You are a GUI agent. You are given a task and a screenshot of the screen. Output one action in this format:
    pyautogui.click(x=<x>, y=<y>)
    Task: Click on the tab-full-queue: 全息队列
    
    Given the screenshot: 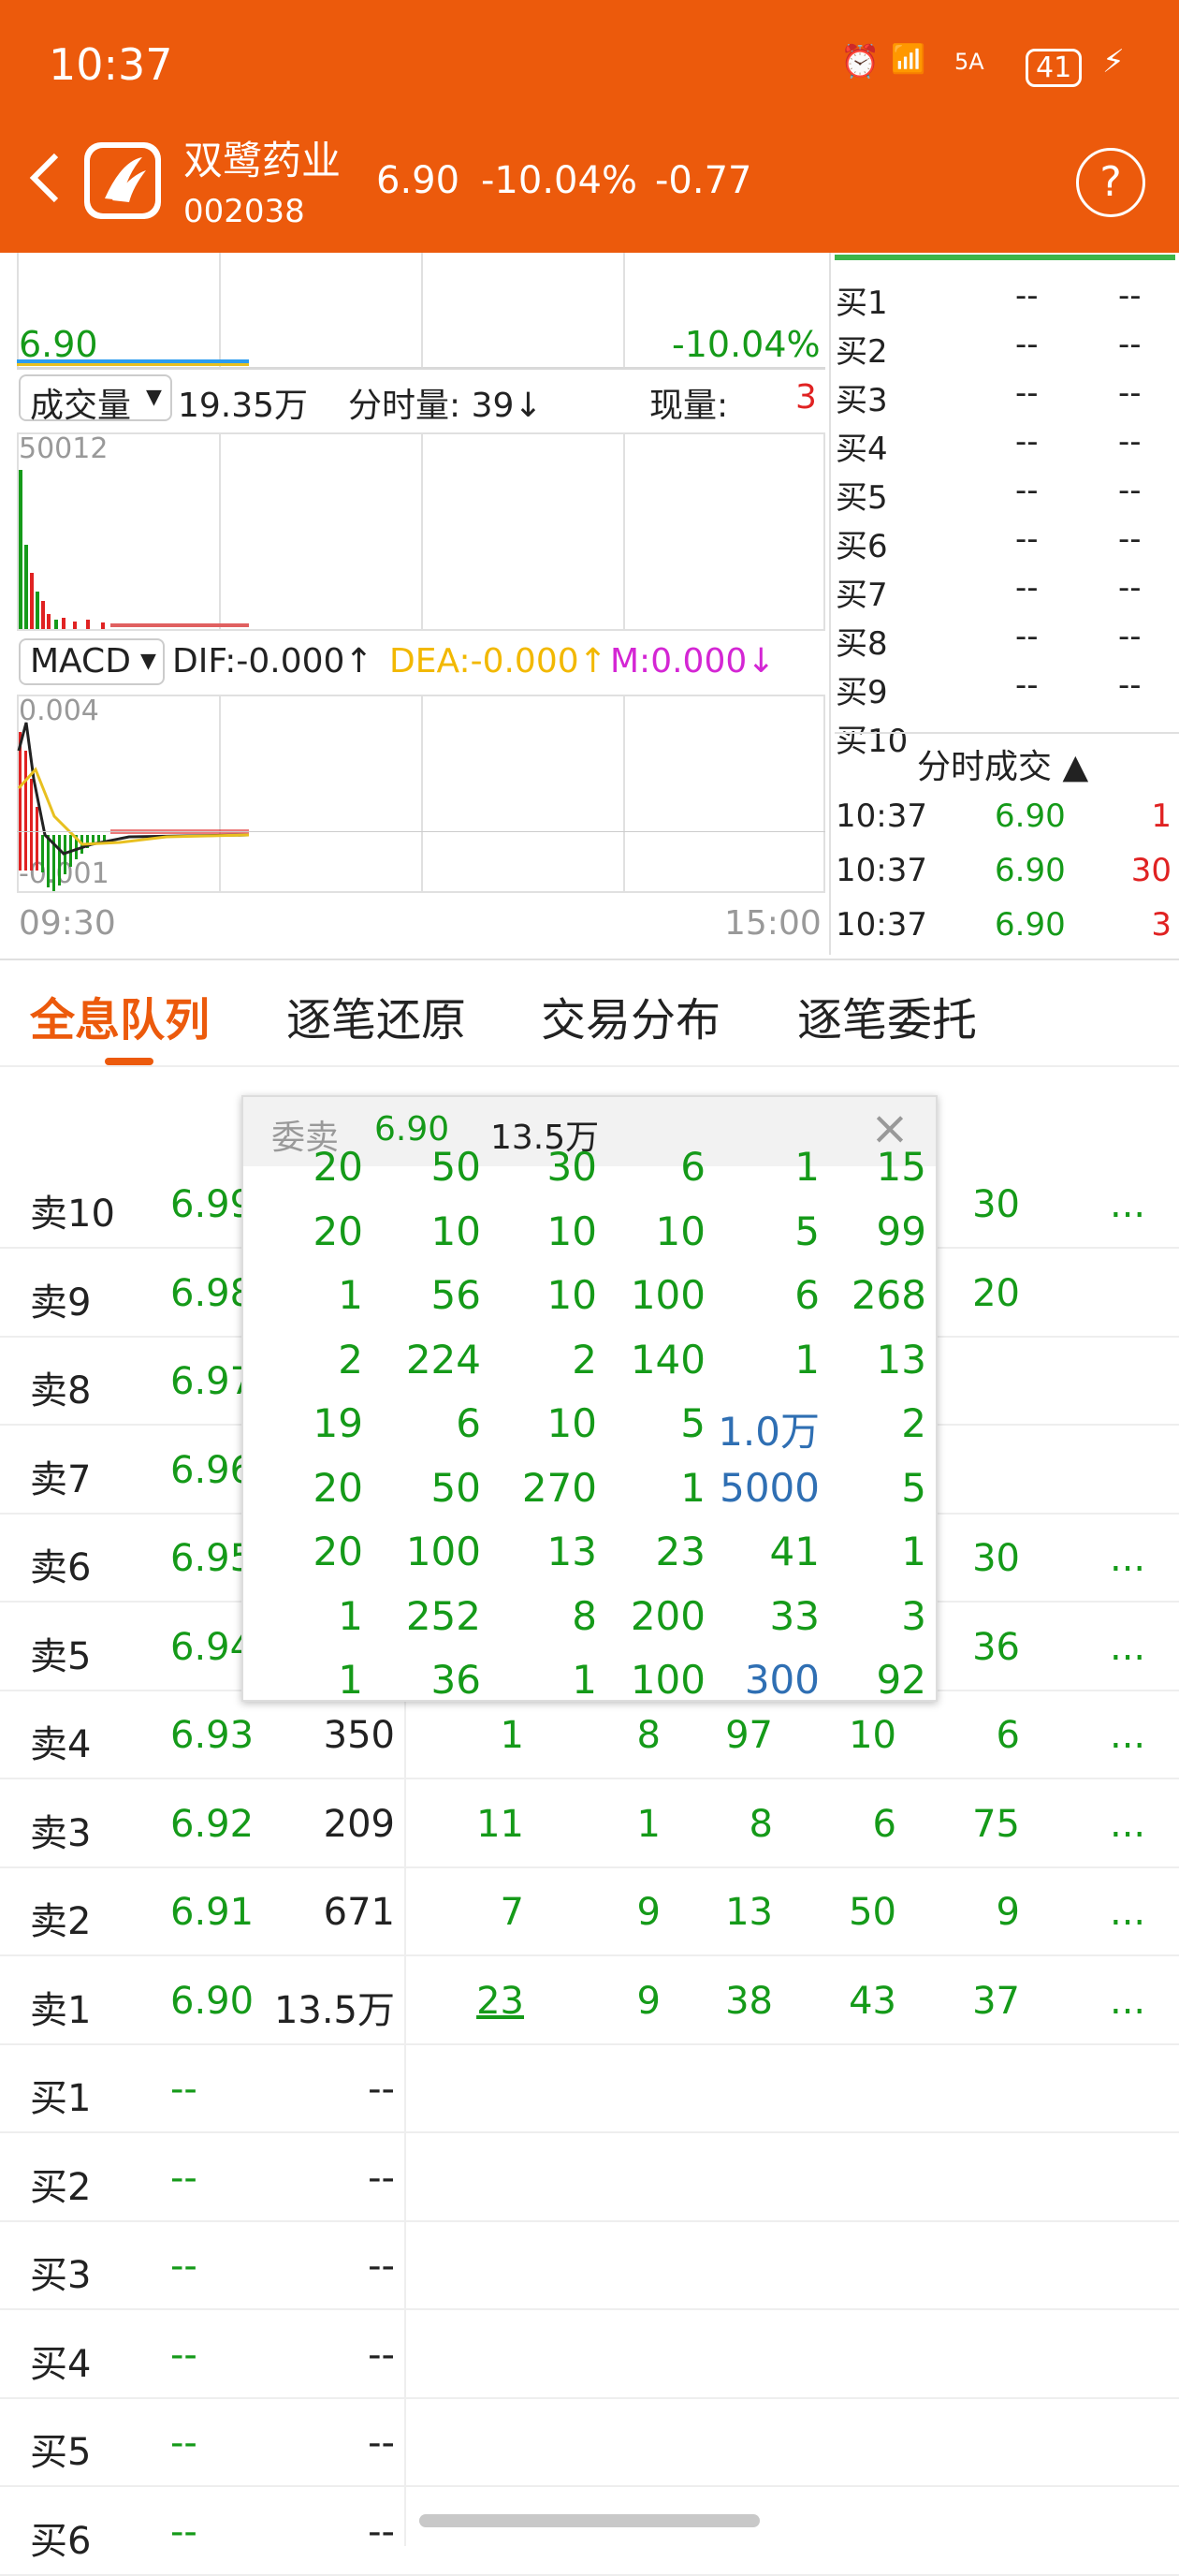 What is the action you would take?
    pyautogui.click(x=120, y=1016)
    